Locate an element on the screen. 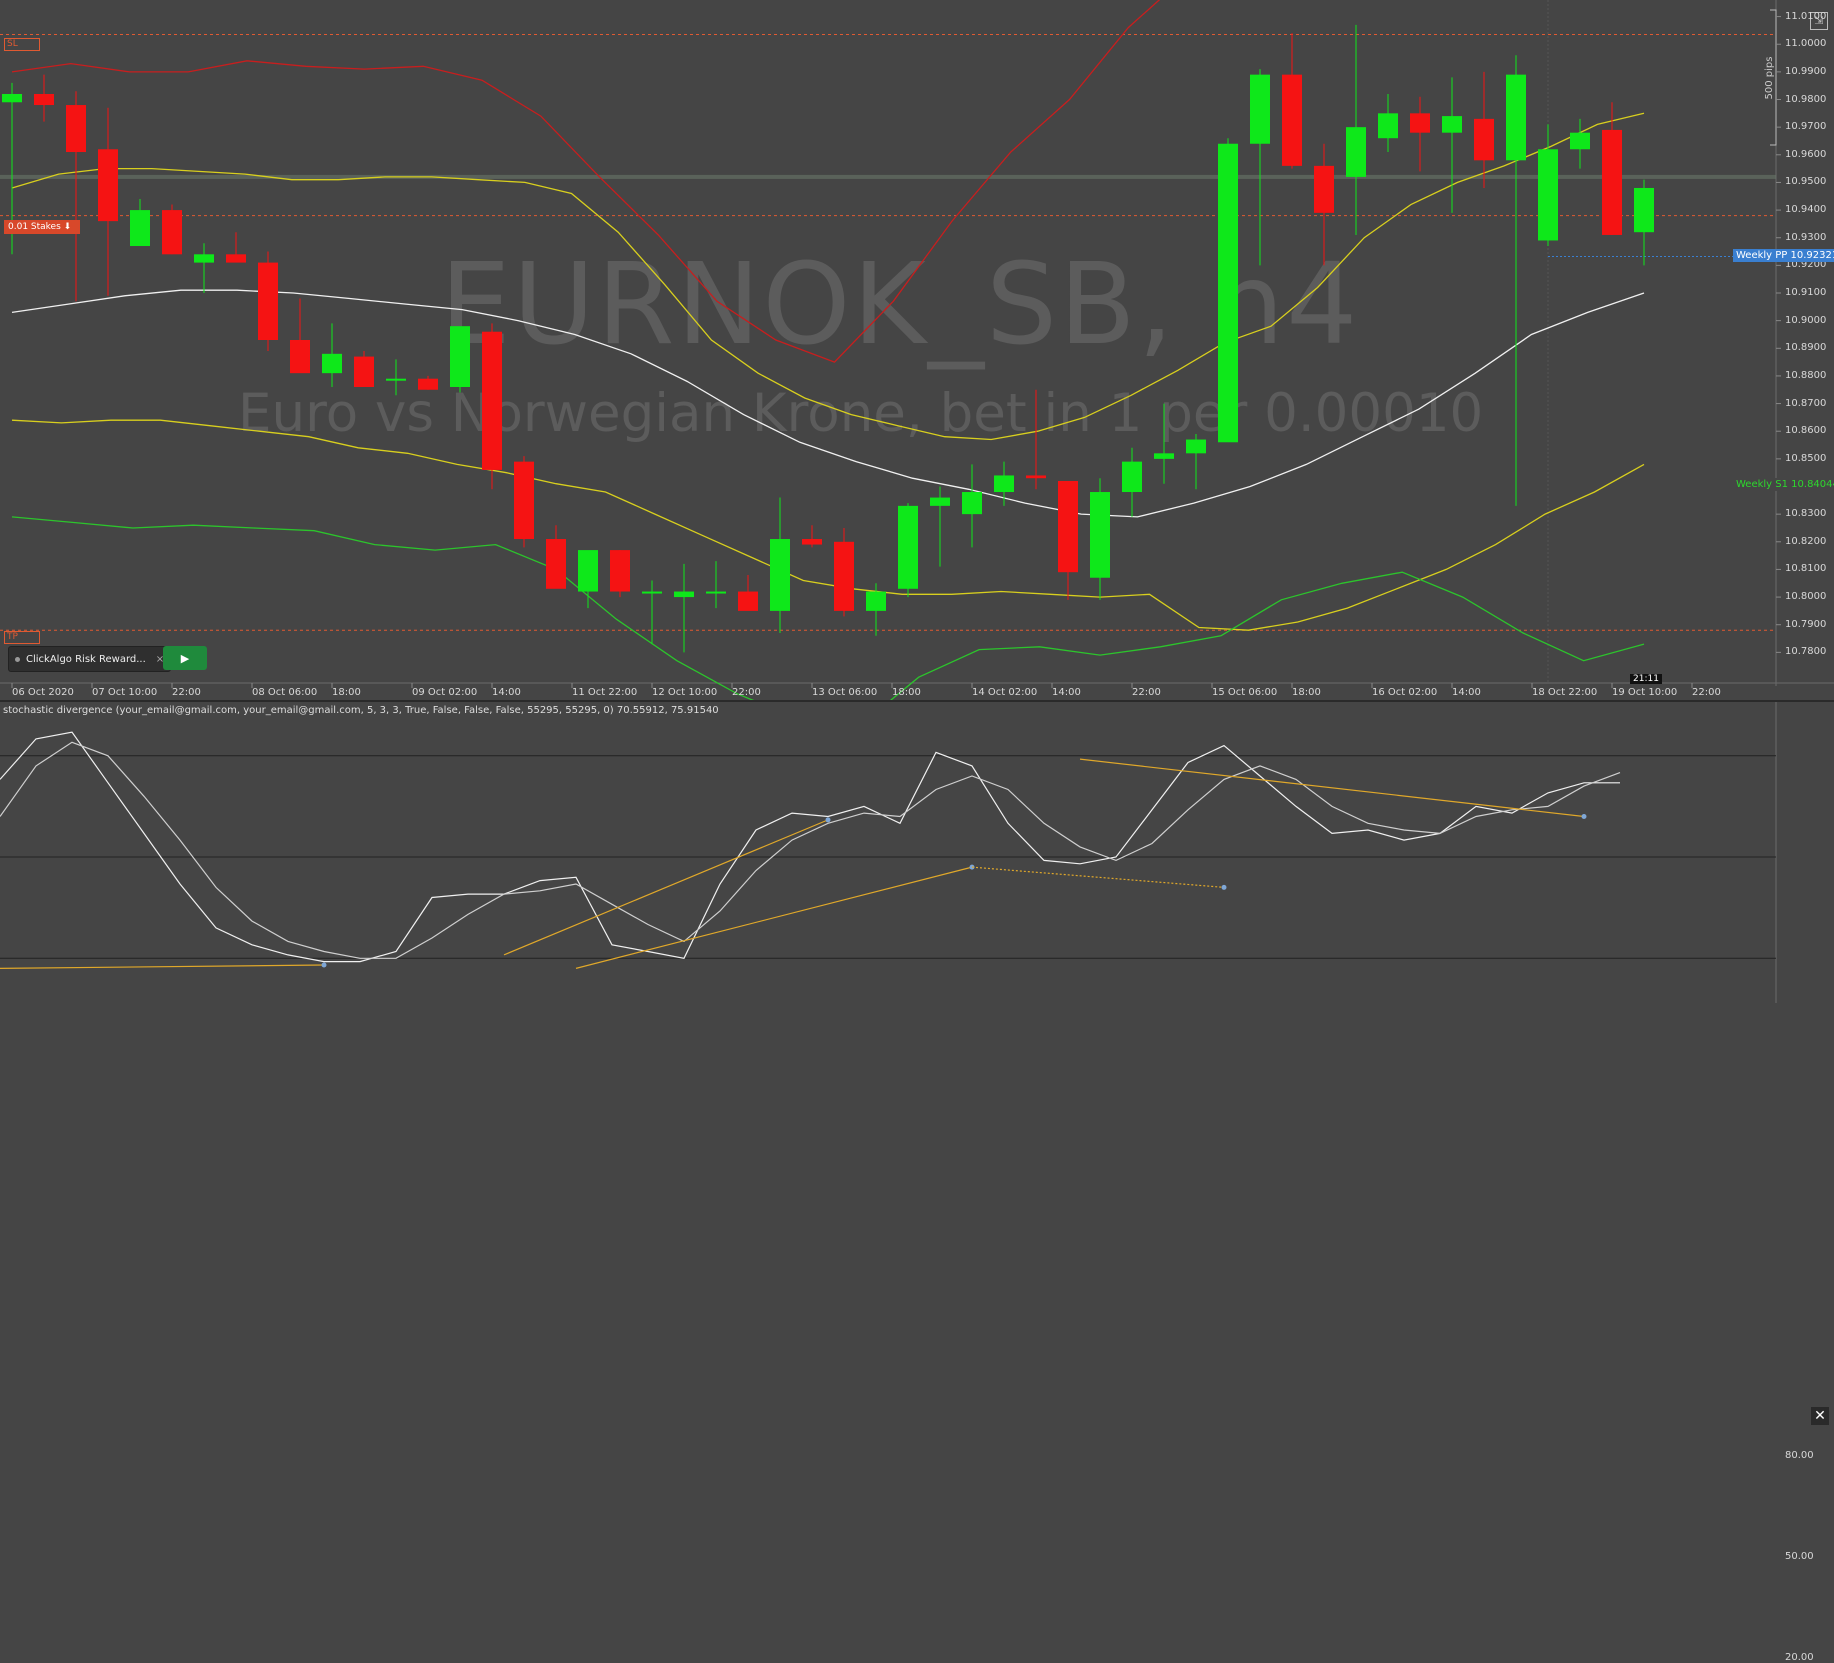 This screenshot has height=1663, width=1834. price-tick-label: 10.9900 is located at coordinates (1806, 71).